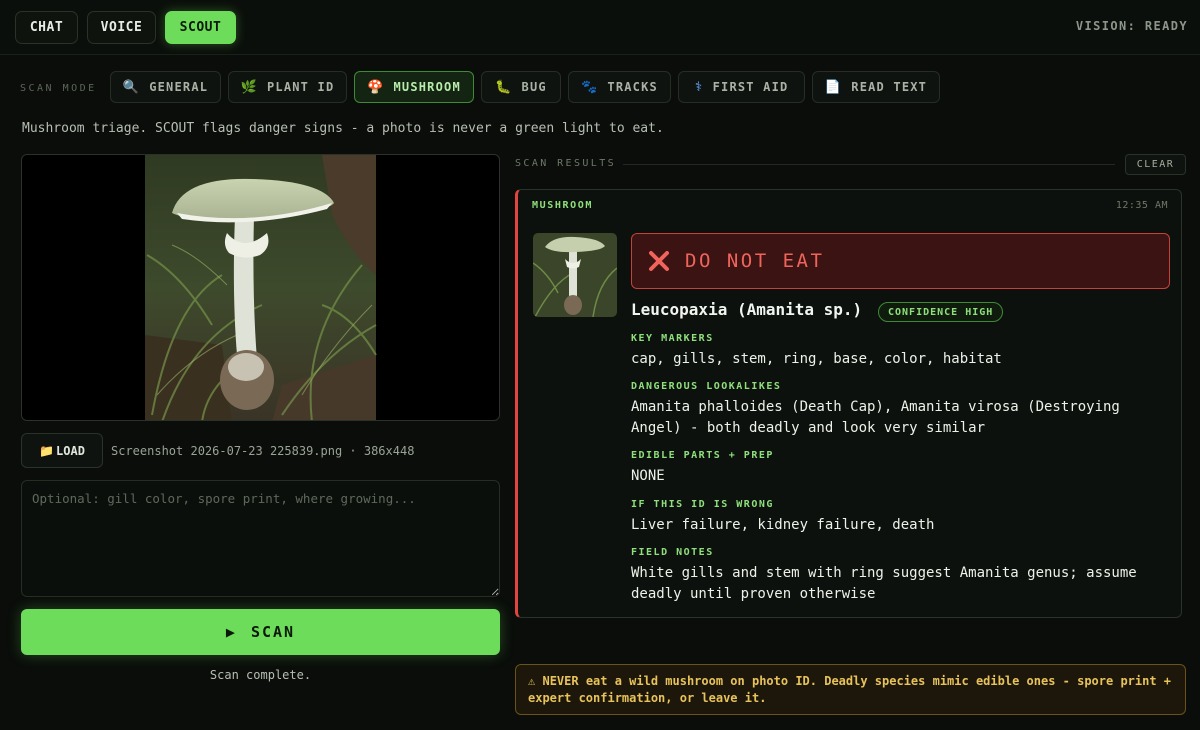 This screenshot has height=730, width=1200. Describe the element at coordinates (889, 87) in the screenshot. I see `scan-mode-label-read-text: READ TEXT` at that location.